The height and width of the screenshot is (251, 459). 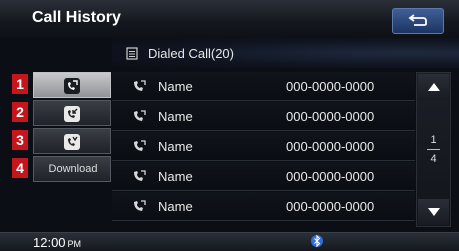 I want to click on clock: 12:00 PM, so click(x=57, y=242).